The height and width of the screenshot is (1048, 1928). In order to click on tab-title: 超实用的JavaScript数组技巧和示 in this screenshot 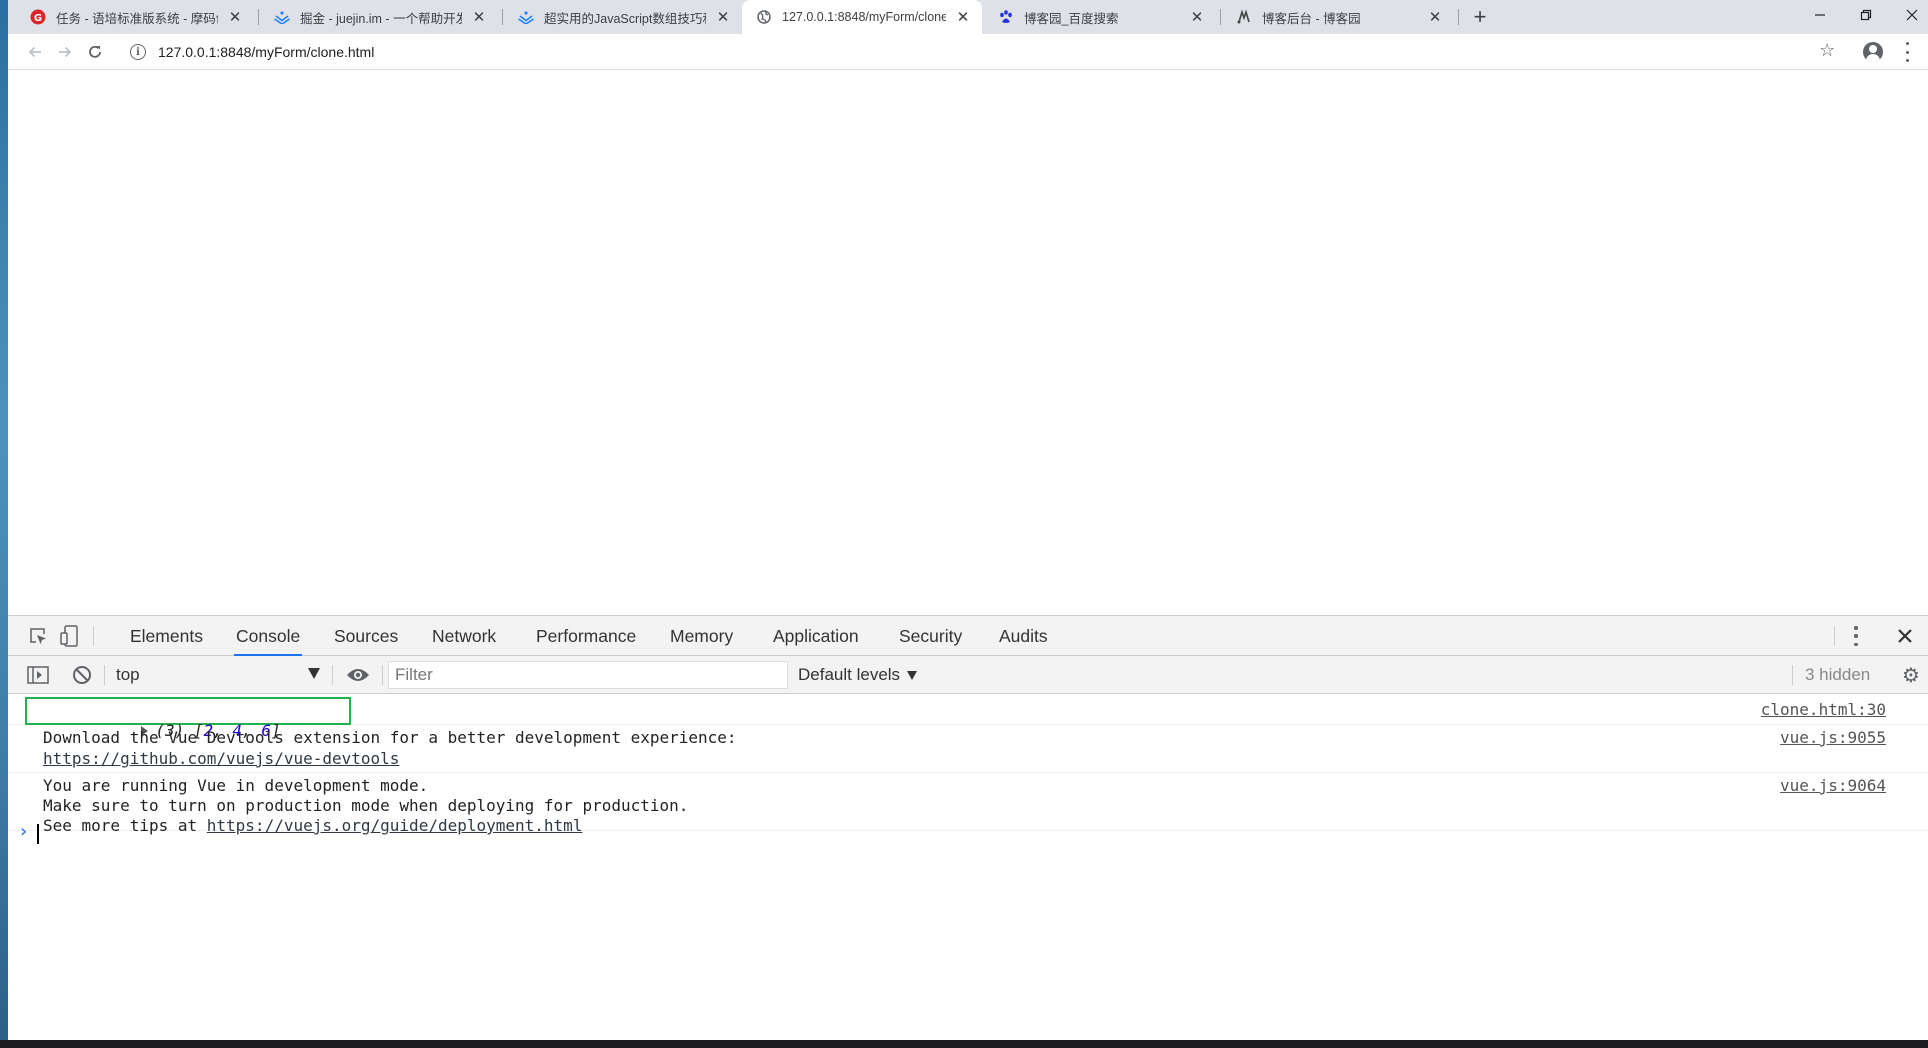, I will do `click(625, 18)`.